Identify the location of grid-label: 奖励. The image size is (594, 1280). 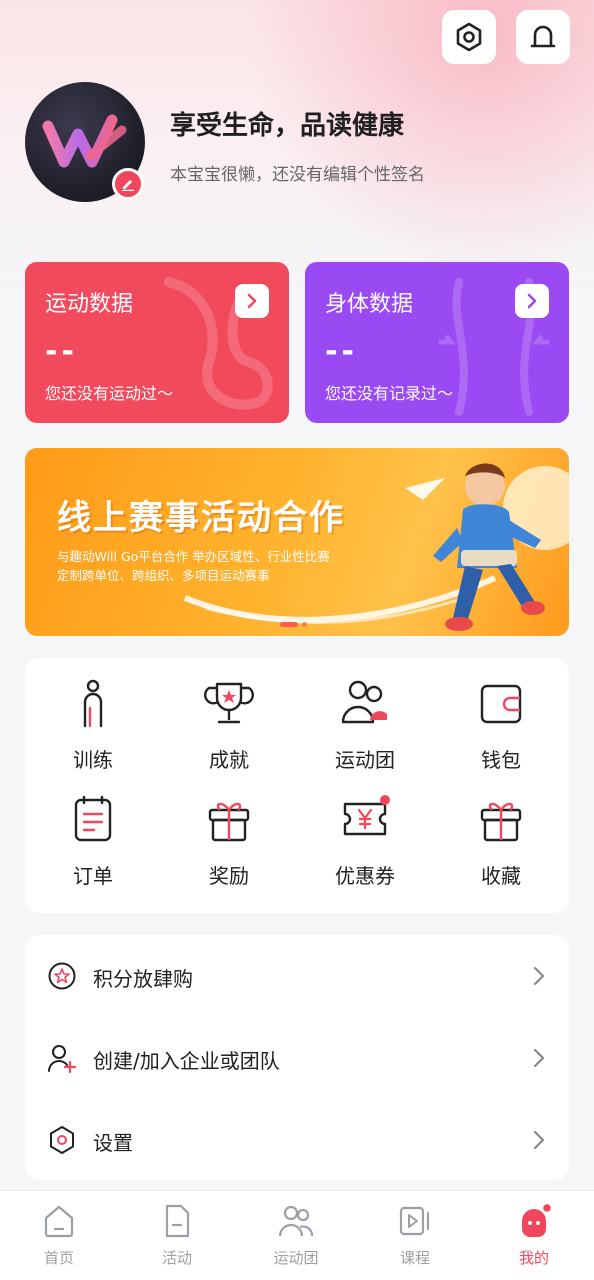
(229, 876).